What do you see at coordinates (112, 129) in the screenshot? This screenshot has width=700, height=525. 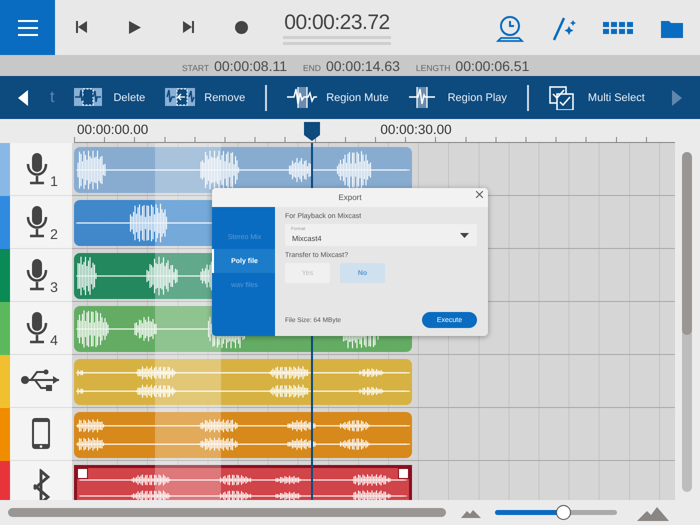 I see `ruler-time: 00:00:00.00` at bounding box center [112, 129].